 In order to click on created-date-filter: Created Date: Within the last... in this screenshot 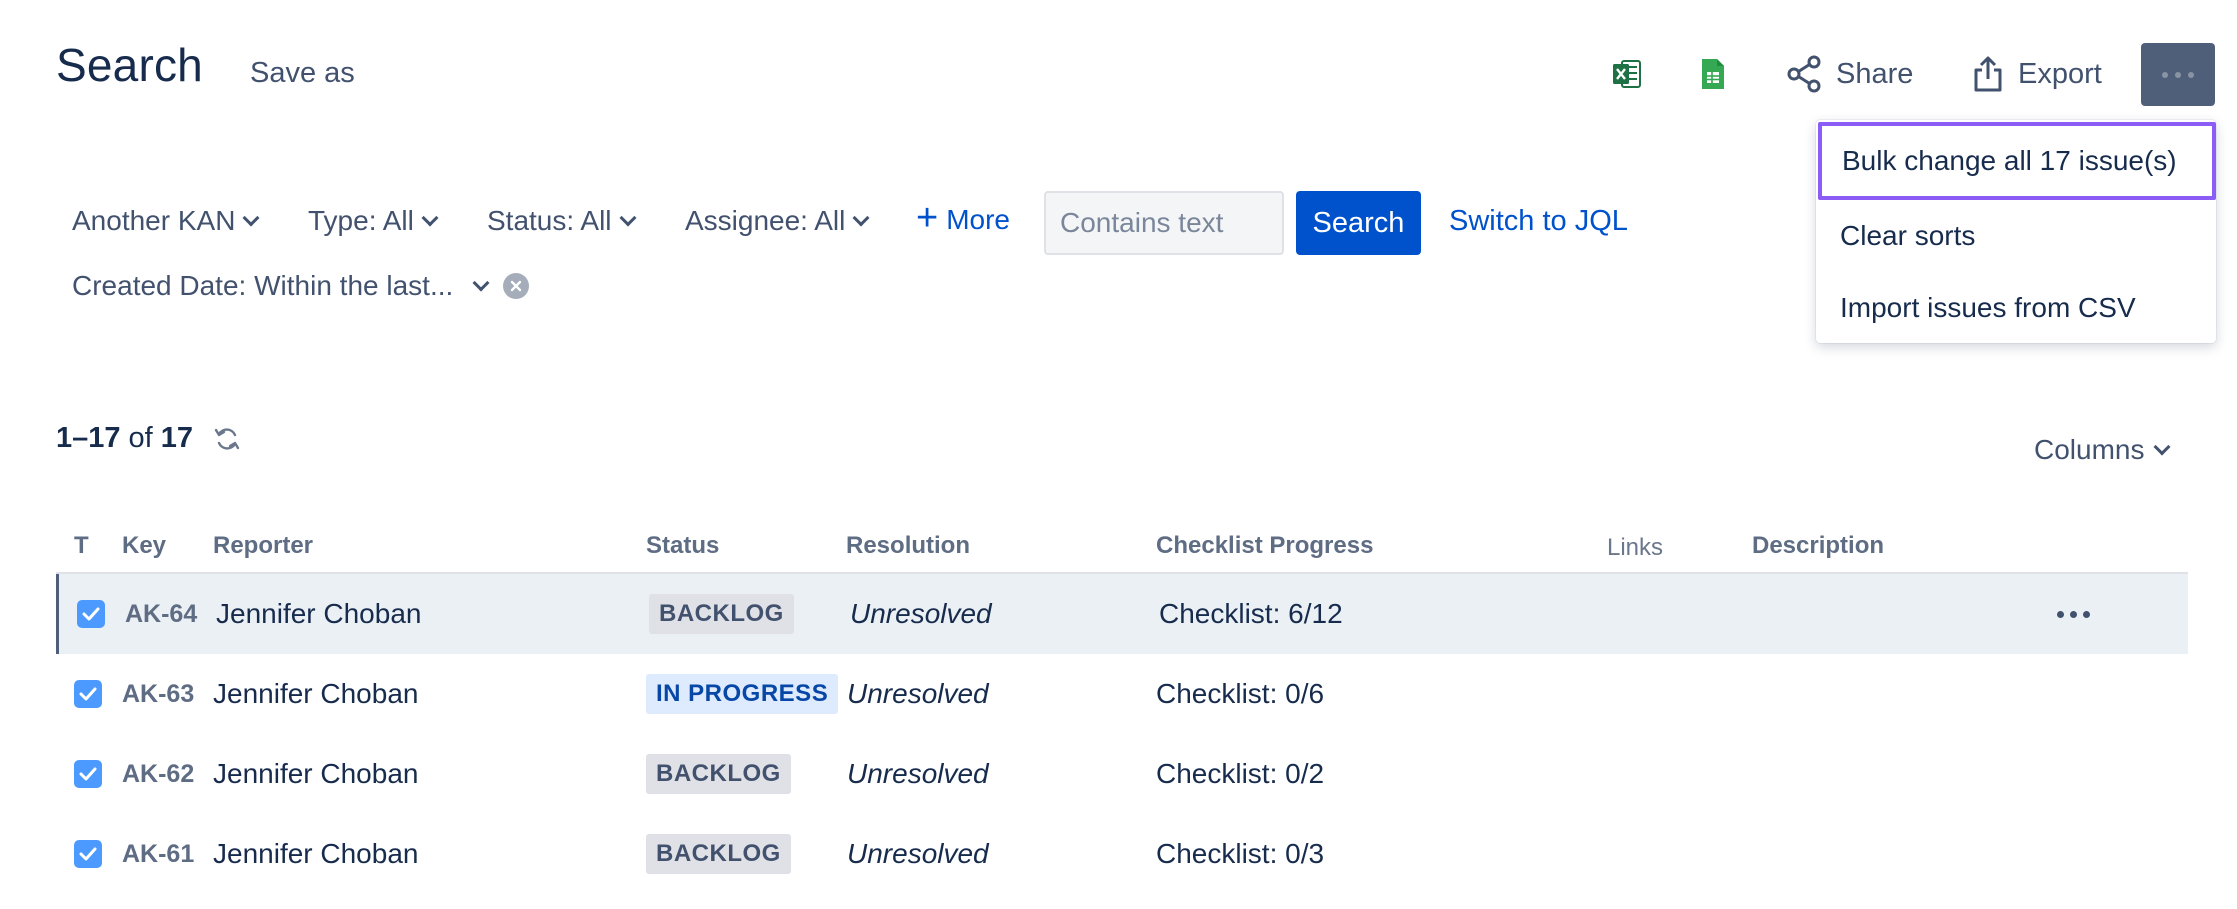, I will do `click(301, 286)`.